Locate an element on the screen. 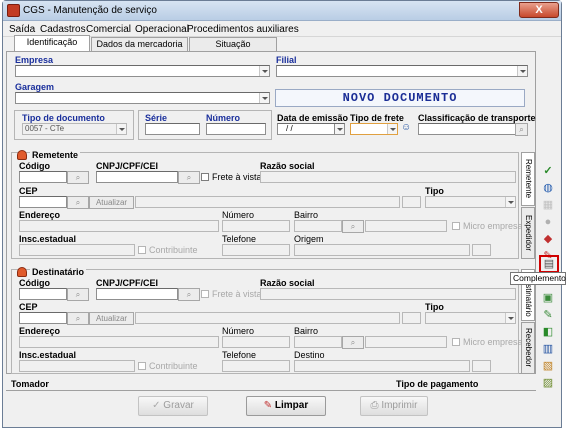  package-icon: ▧ is located at coordinates (548, 366).